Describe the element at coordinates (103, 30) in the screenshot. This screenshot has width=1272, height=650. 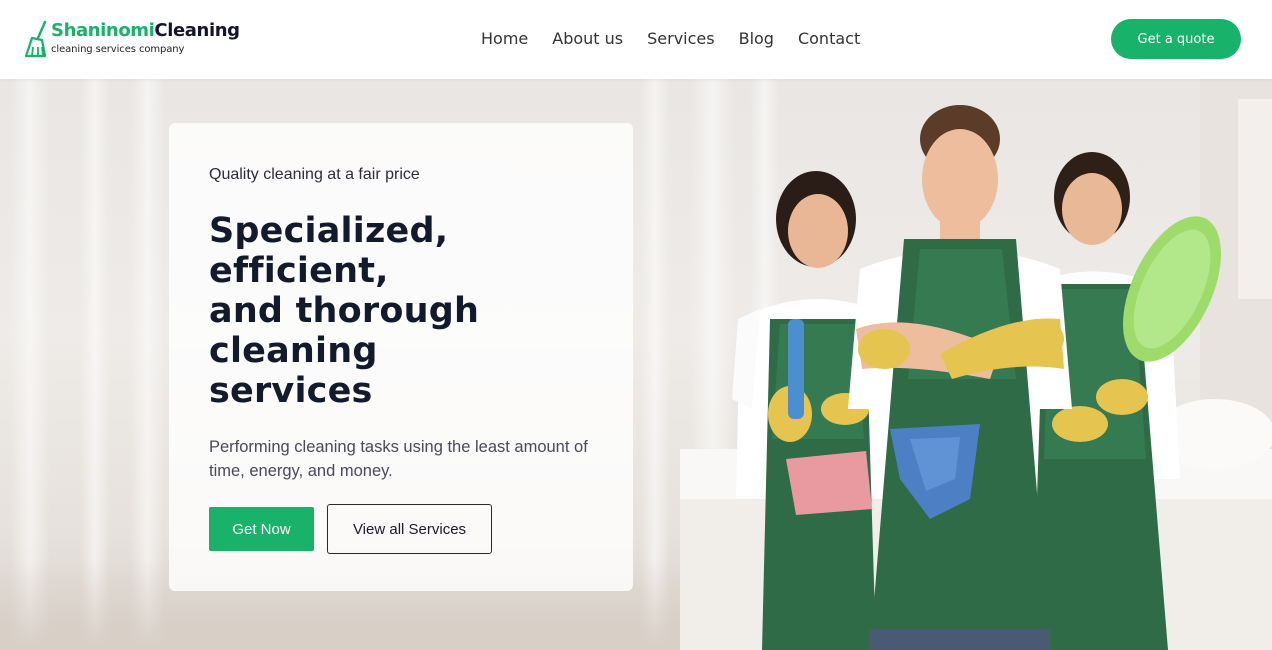
I see `brand-name-part1: Shaninomi` at that location.